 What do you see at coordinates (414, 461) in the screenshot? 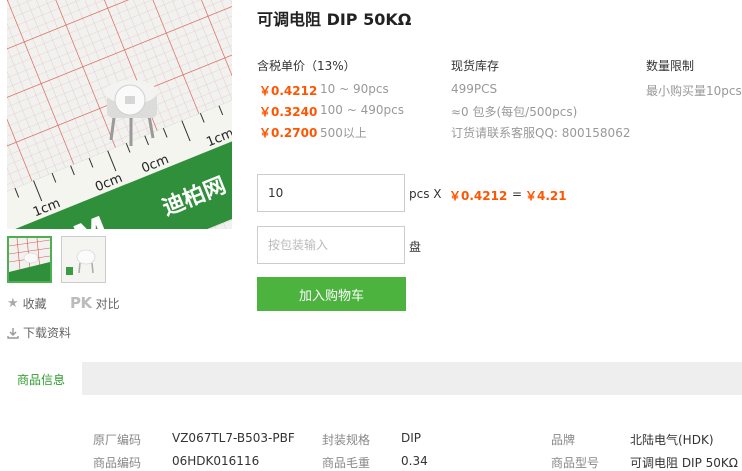
I see `spec-value: 0.34` at bounding box center [414, 461].